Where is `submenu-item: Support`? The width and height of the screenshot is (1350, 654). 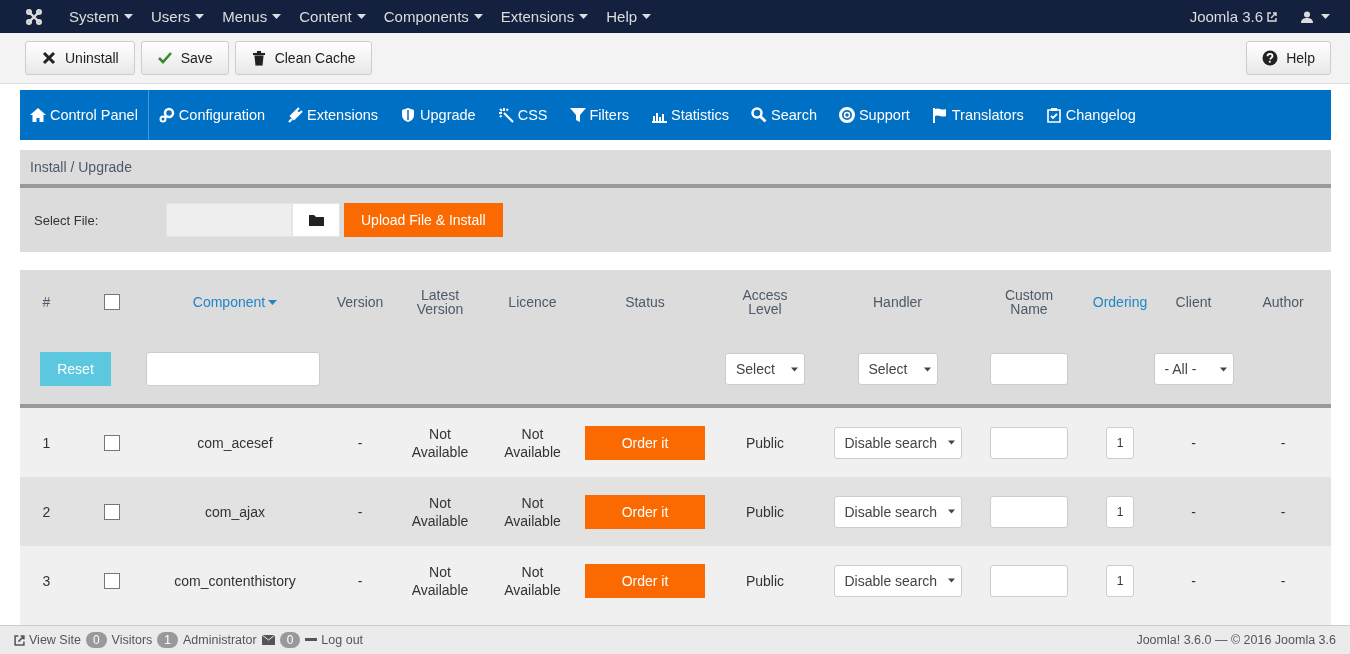
submenu-item: Support is located at coordinates (875, 115).